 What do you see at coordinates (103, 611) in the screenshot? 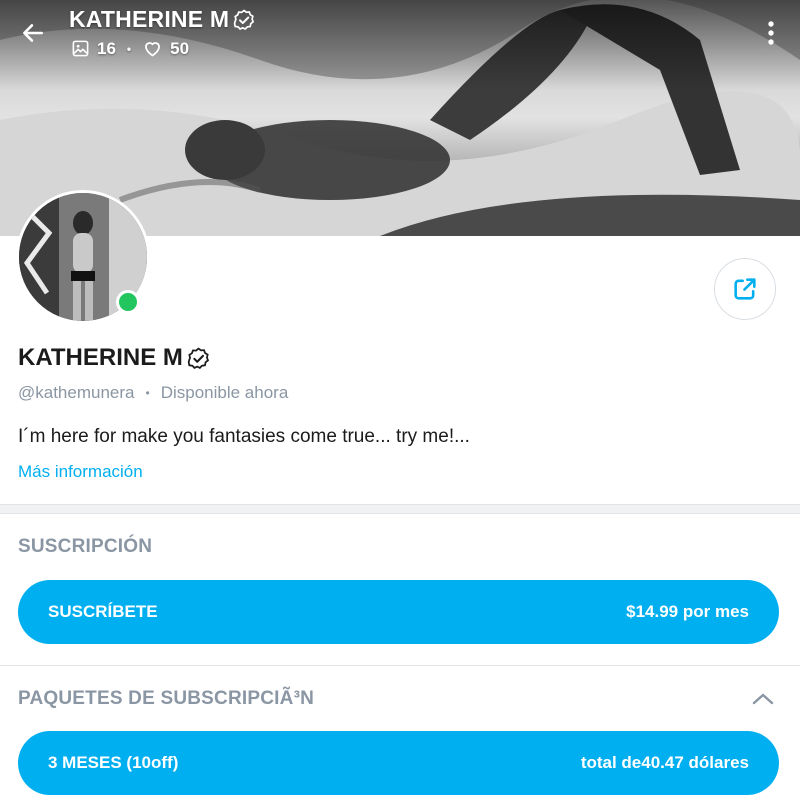
I see `subscribe-button-label: SUSCRÍBETE` at bounding box center [103, 611].